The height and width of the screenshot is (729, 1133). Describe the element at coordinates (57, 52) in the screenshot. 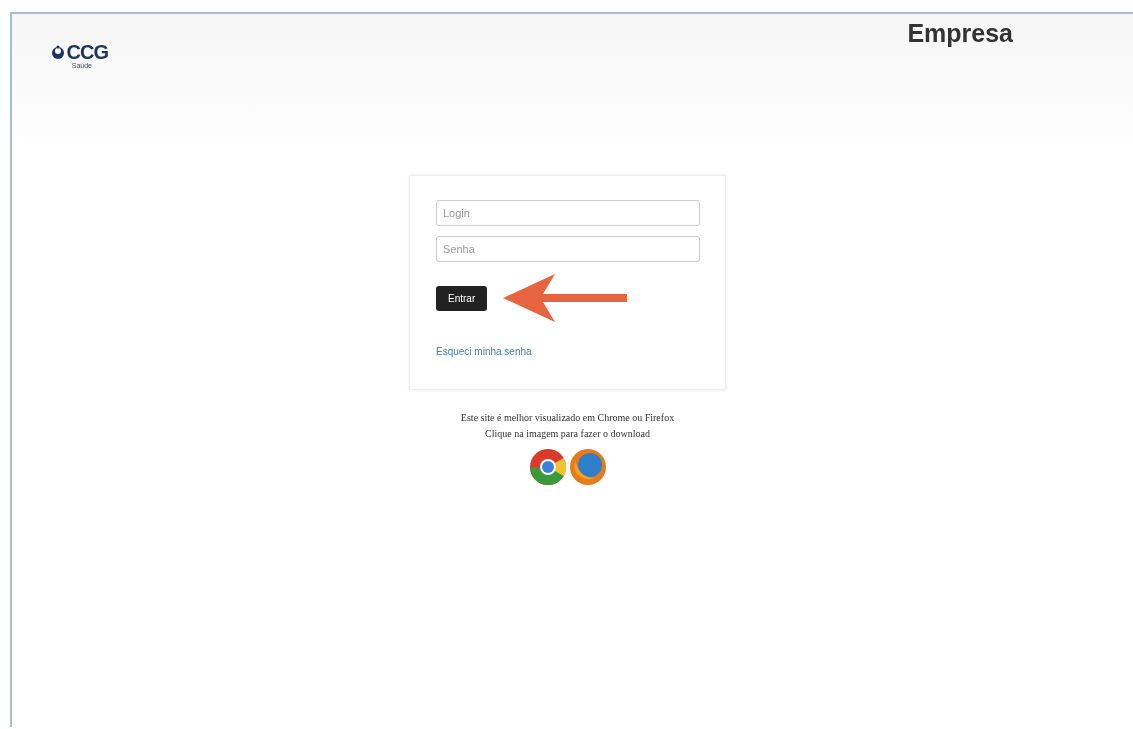

I see `logo-icon` at that location.